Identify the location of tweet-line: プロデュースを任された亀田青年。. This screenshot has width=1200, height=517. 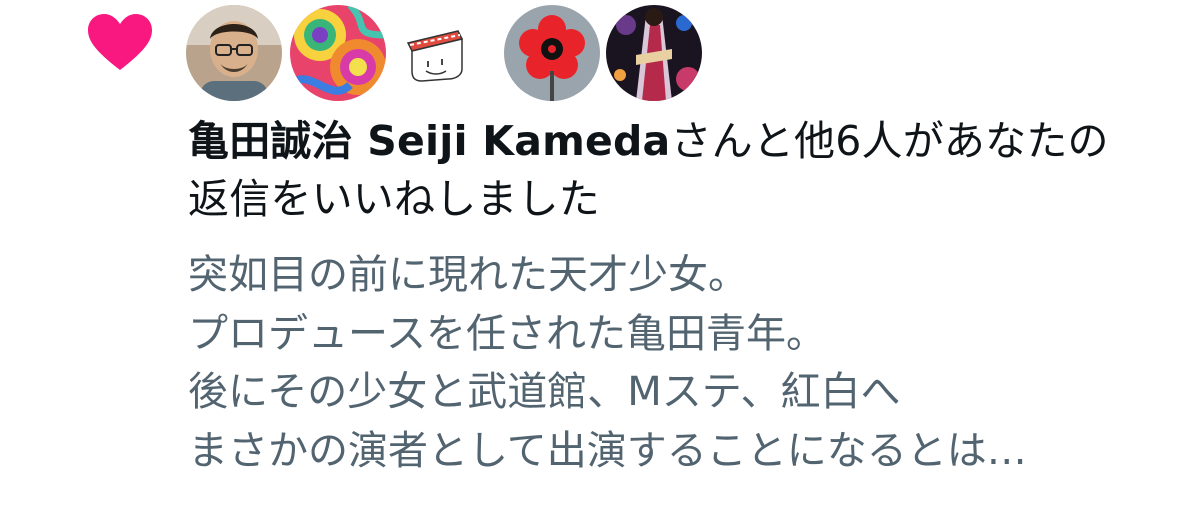
(507, 333).